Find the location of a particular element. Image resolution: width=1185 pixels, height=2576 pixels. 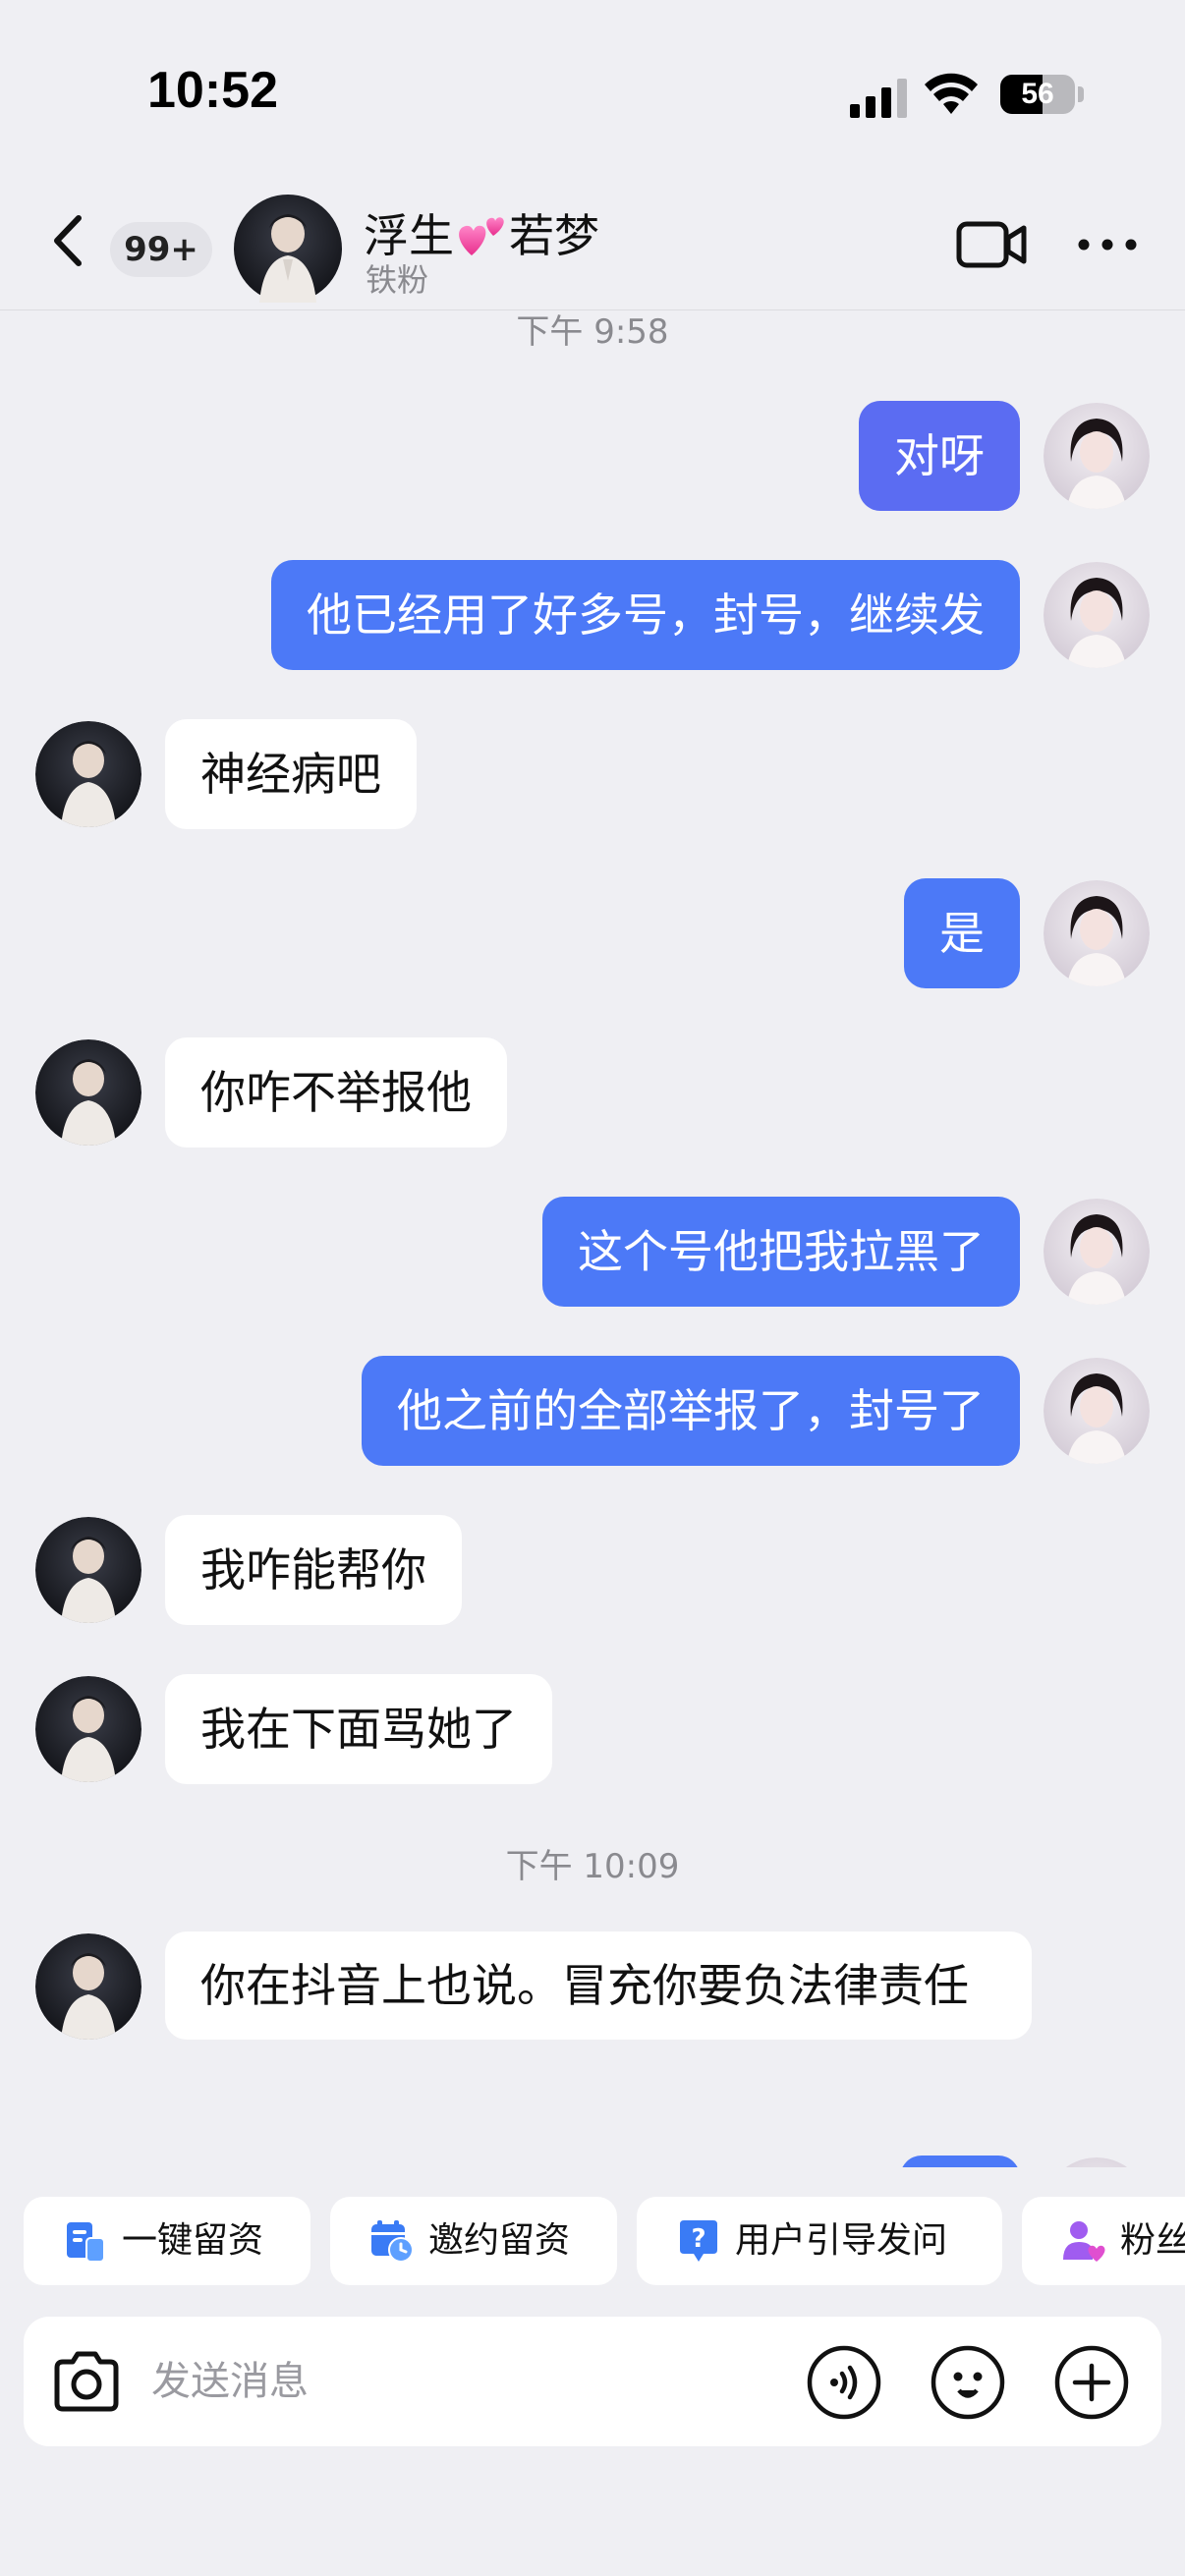

outgoing-message-bubble: 这个号他把我拉黑了 is located at coordinates (781, 1252).